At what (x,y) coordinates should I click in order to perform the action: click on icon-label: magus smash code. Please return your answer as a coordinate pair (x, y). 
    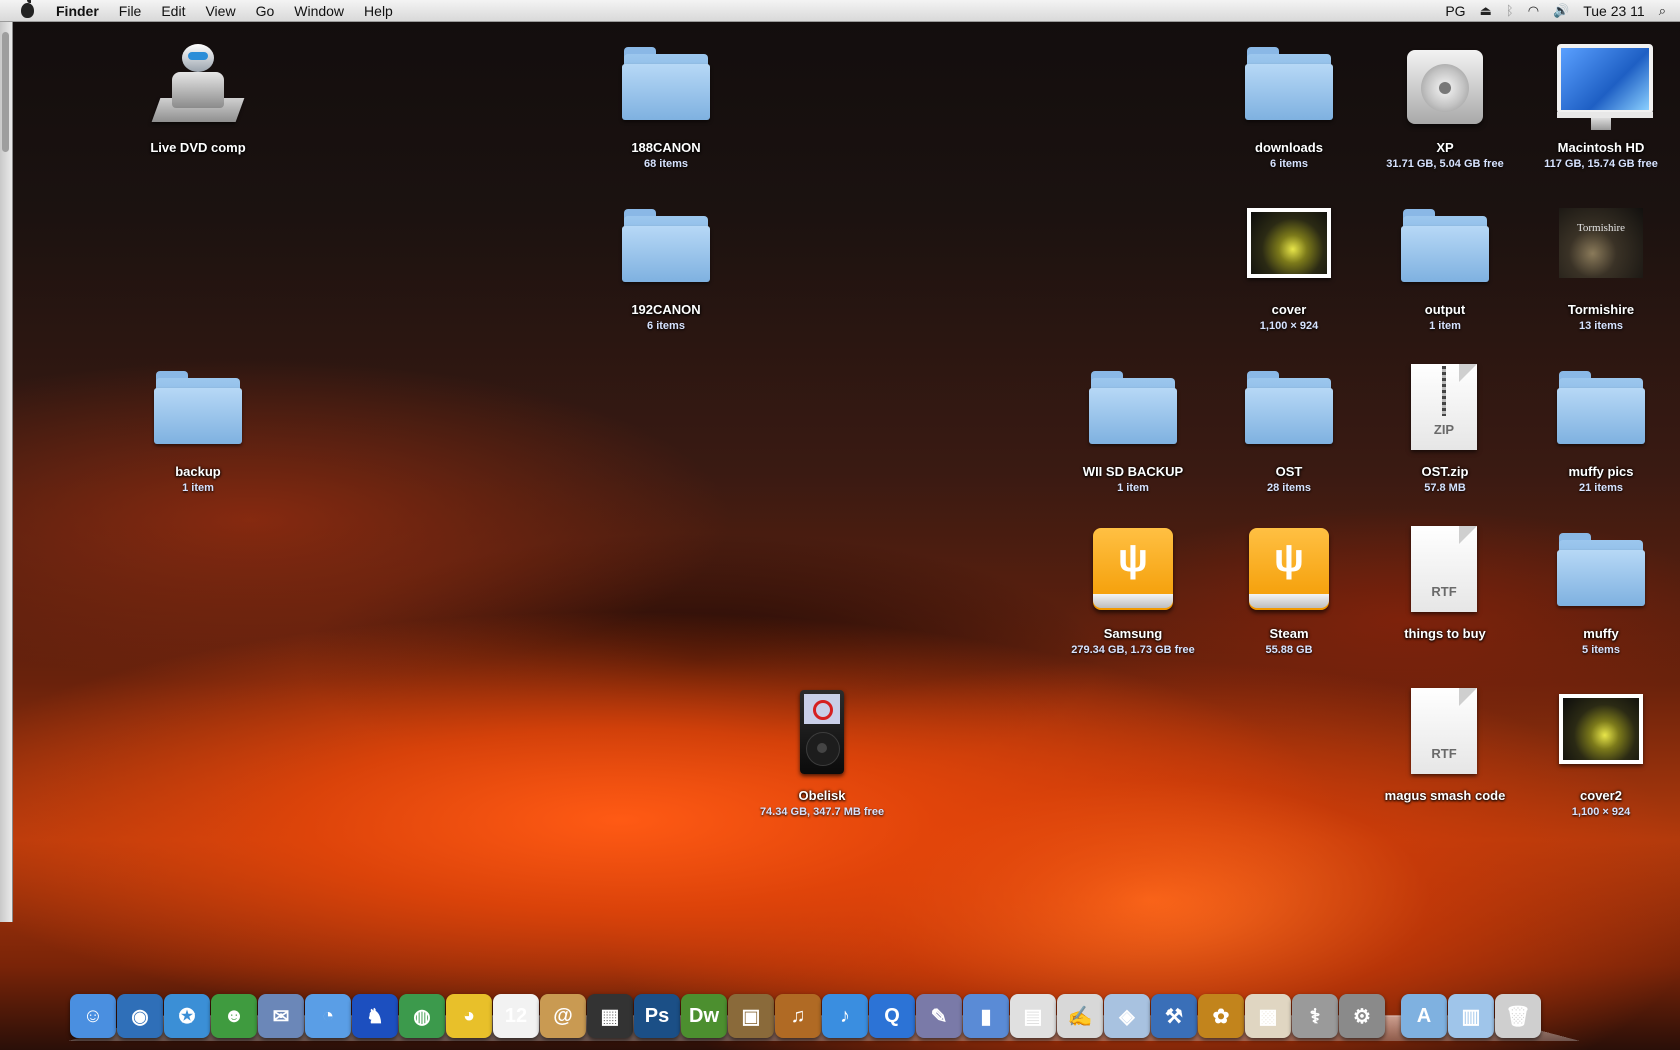
    Looking at the image, I should click on (1445, 795).